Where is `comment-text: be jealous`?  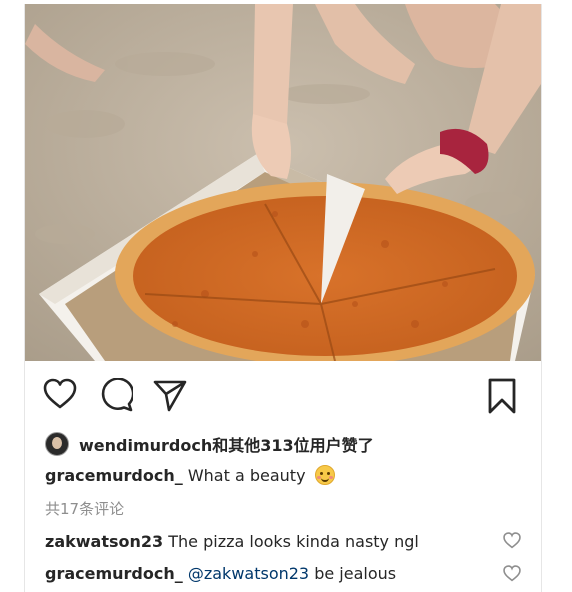
comment-text: be jealous is located at coordinates (355, 573).